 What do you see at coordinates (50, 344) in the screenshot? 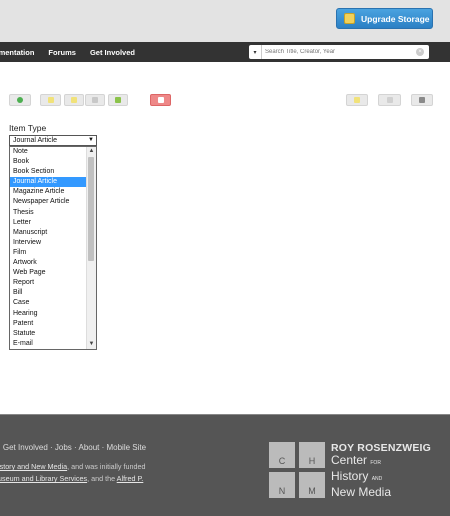
I see `item-type-option: E-mail` at bounding box center [50, 344].